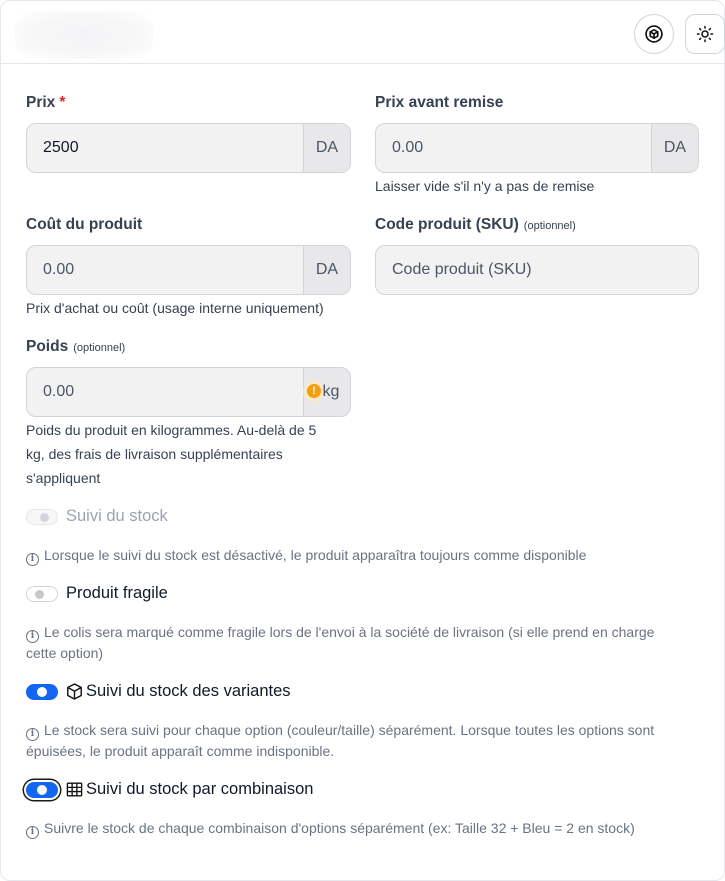 The image size is (725, 881). I want to click on compare-price-help: Laisser vide s'il n'y a pas de remise, so click(485, 186).